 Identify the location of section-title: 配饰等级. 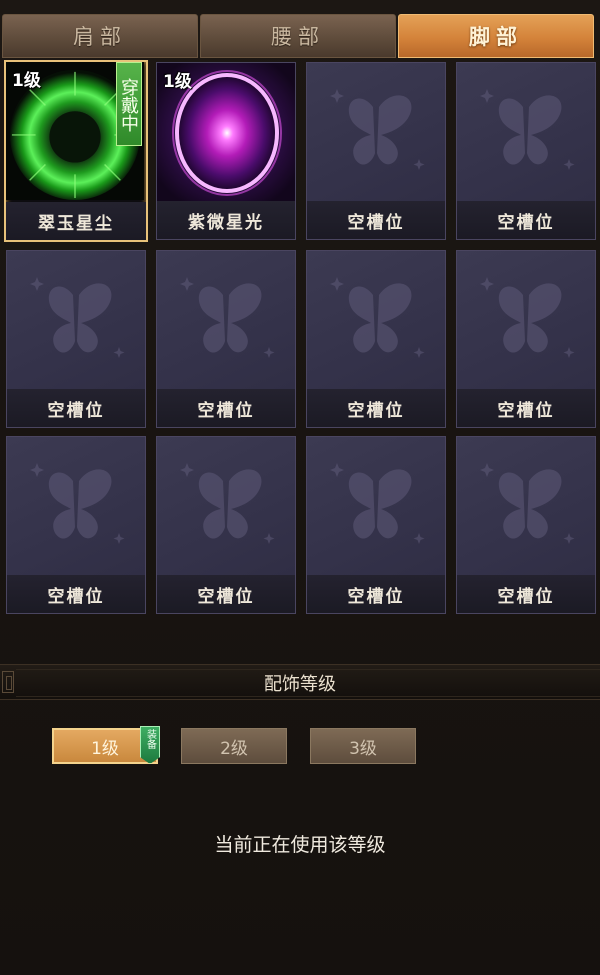
(300, 684).